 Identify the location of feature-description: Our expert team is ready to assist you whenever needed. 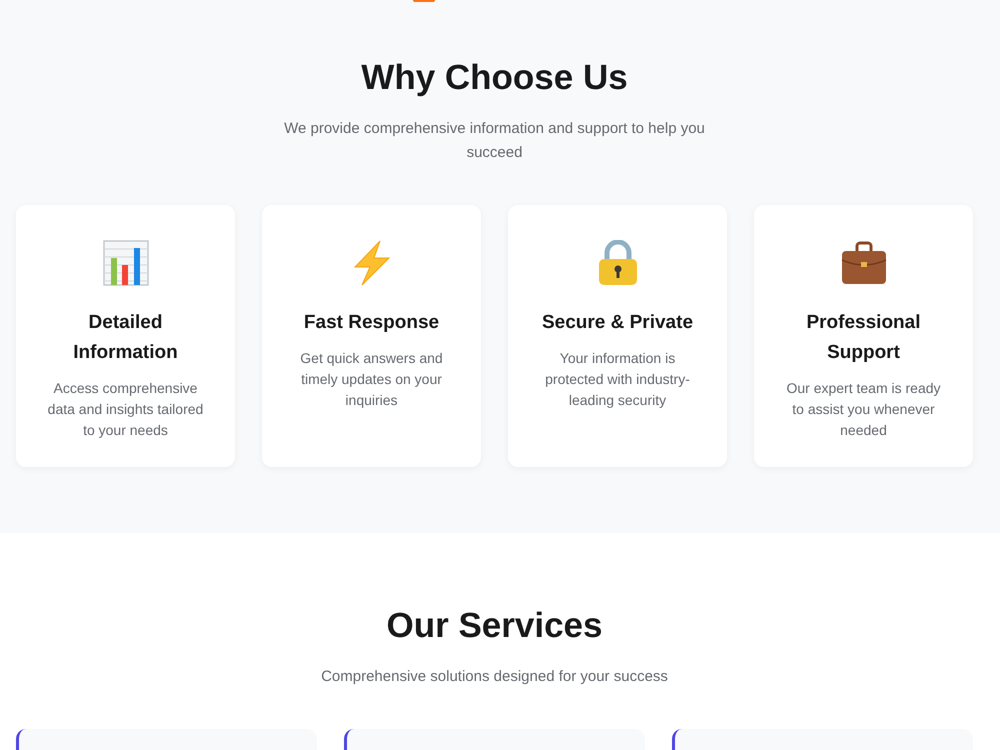
(863, 409).